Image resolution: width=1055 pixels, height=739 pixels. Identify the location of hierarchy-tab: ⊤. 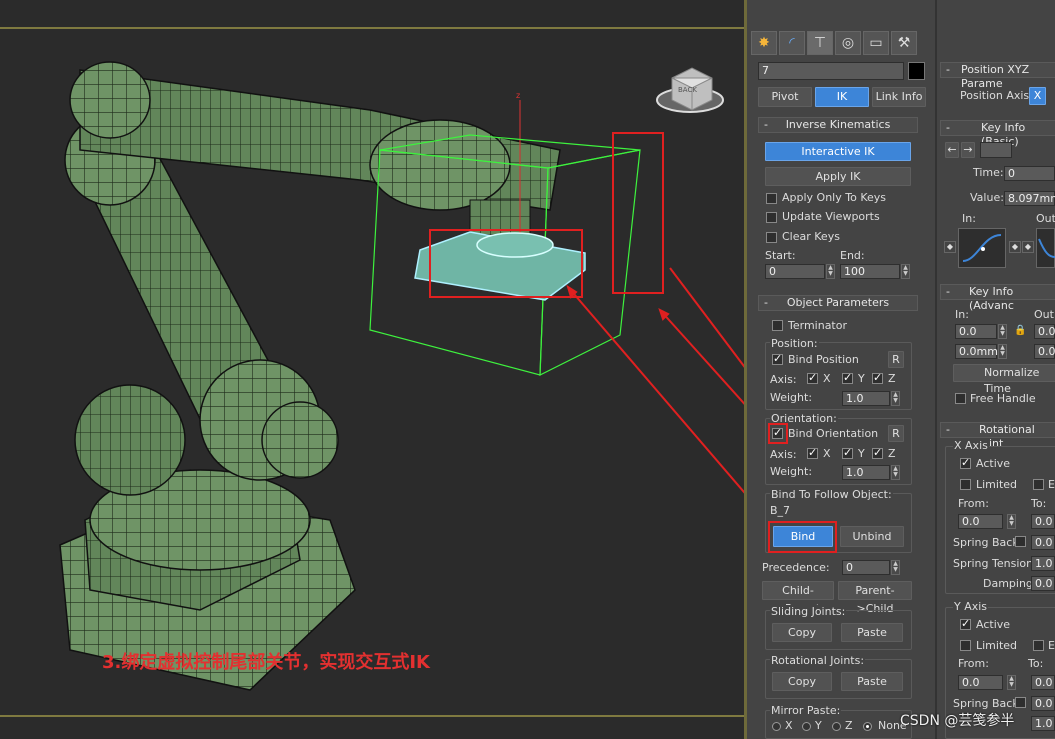
(820, 43).